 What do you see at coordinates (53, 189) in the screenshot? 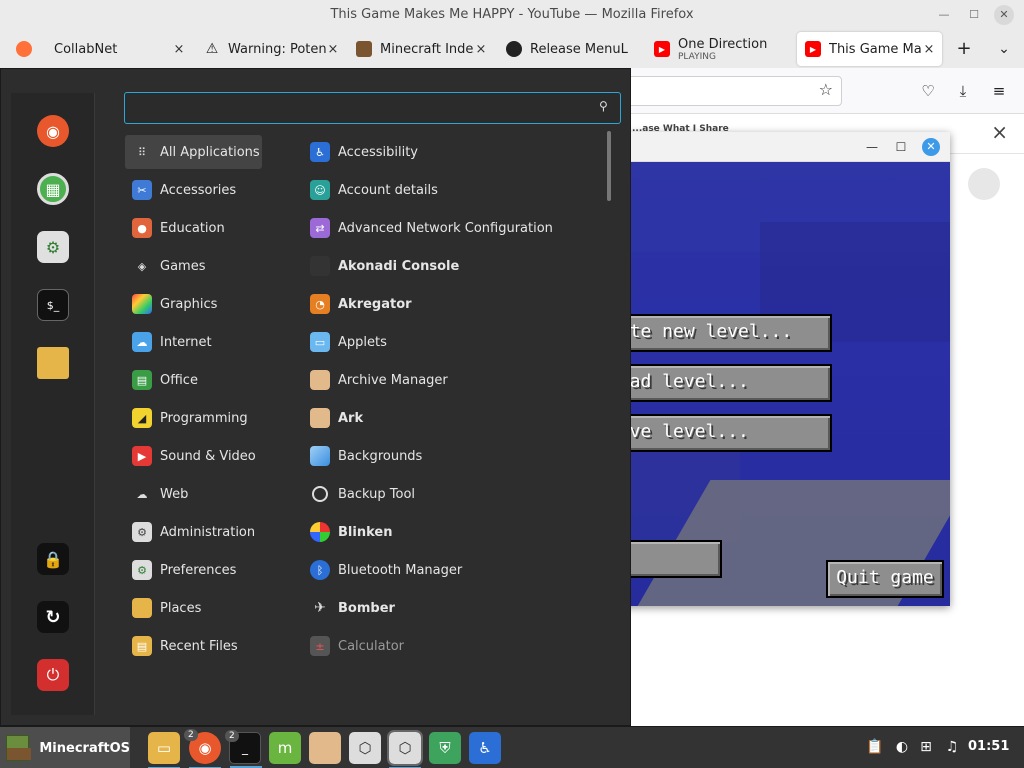
I see `software-manager-icon: ▦` at bounding box center [53, 189].